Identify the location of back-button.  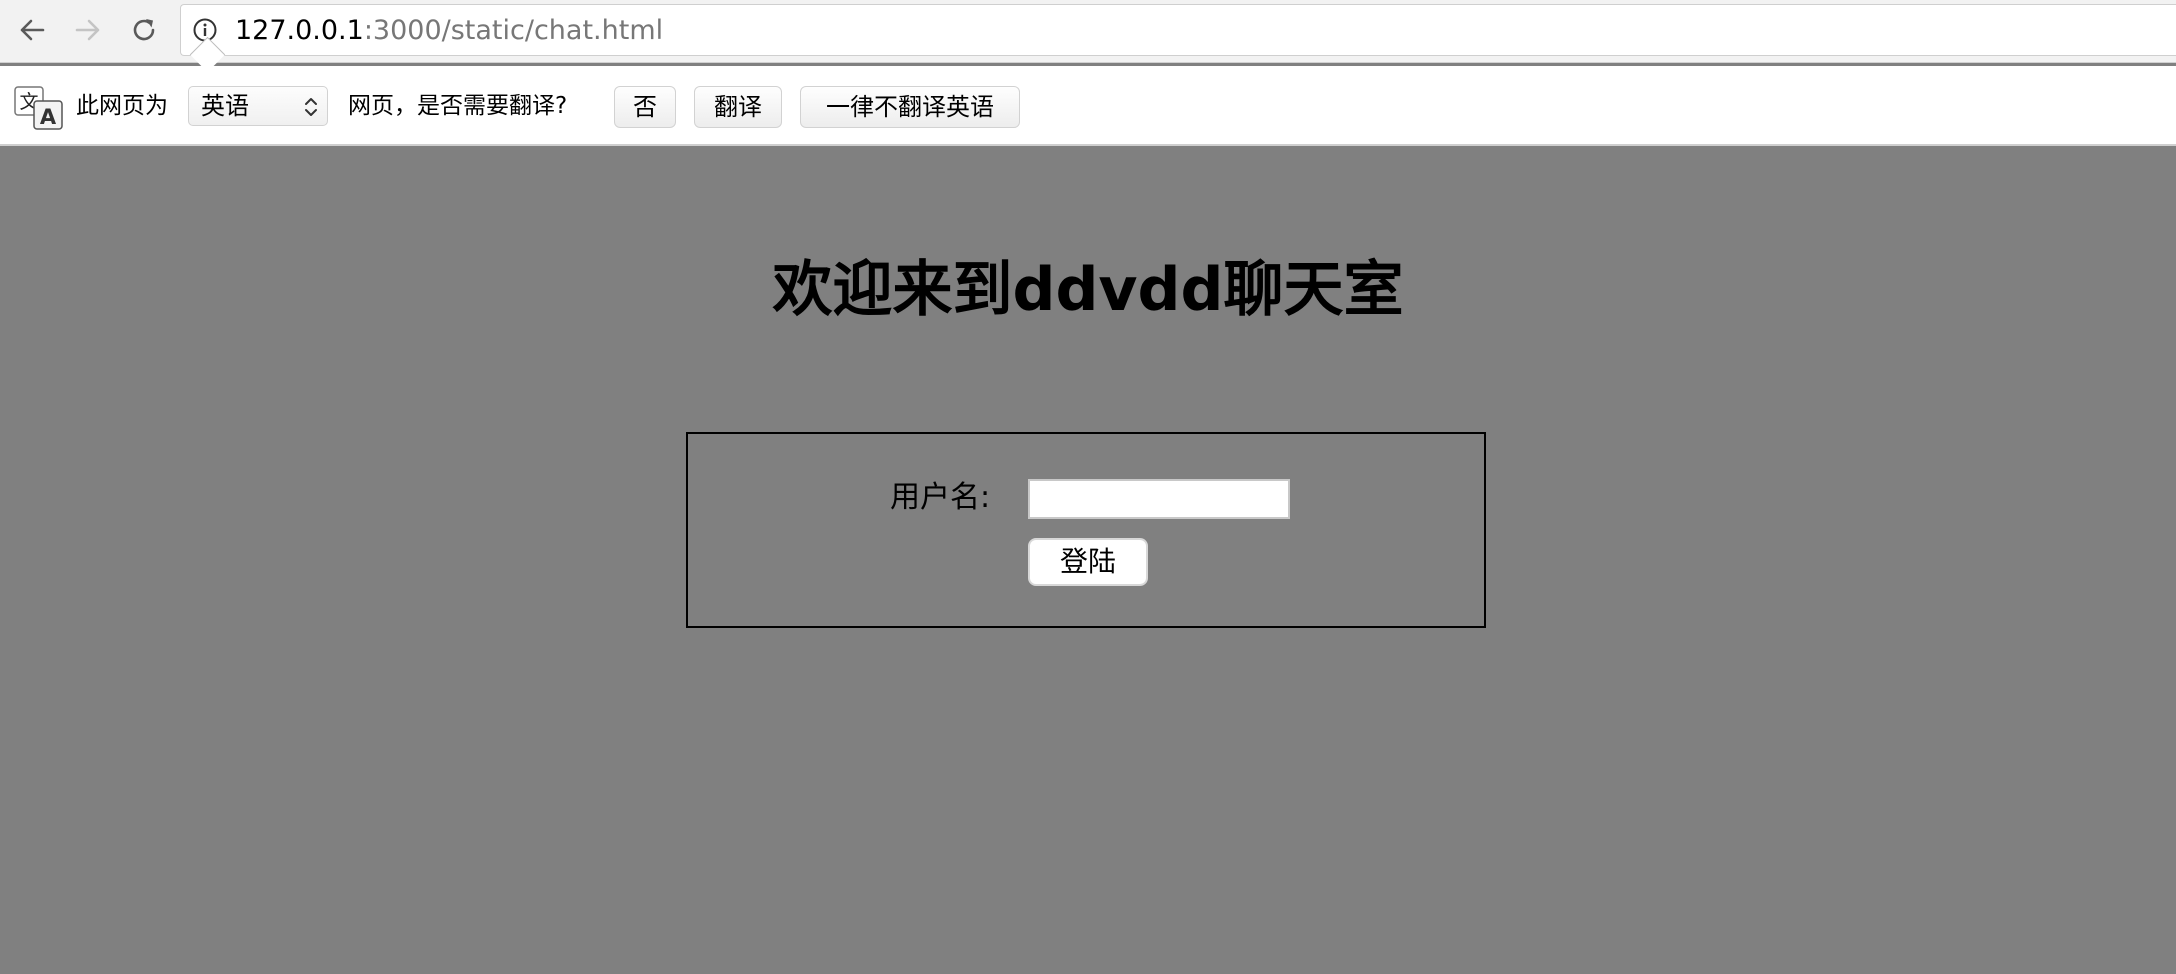
(32, 30).